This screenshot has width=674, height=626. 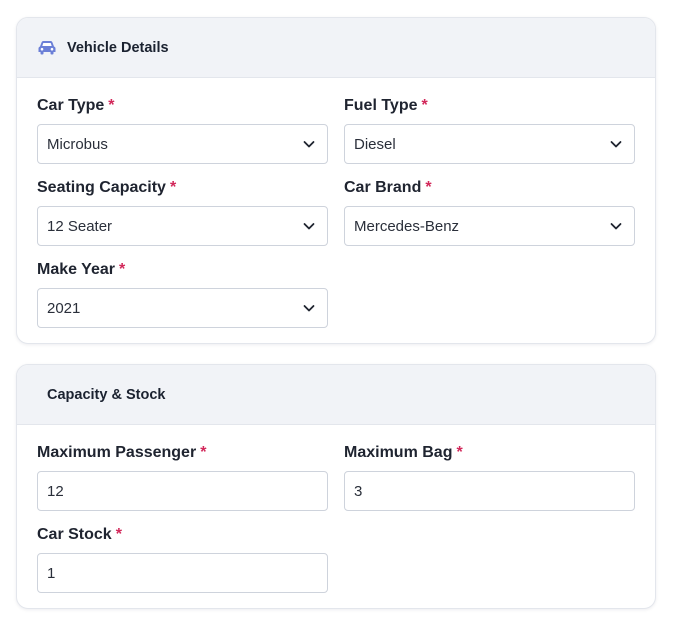 I want to click on car-type-label-text: Car Type, so click(x=71, y=105).